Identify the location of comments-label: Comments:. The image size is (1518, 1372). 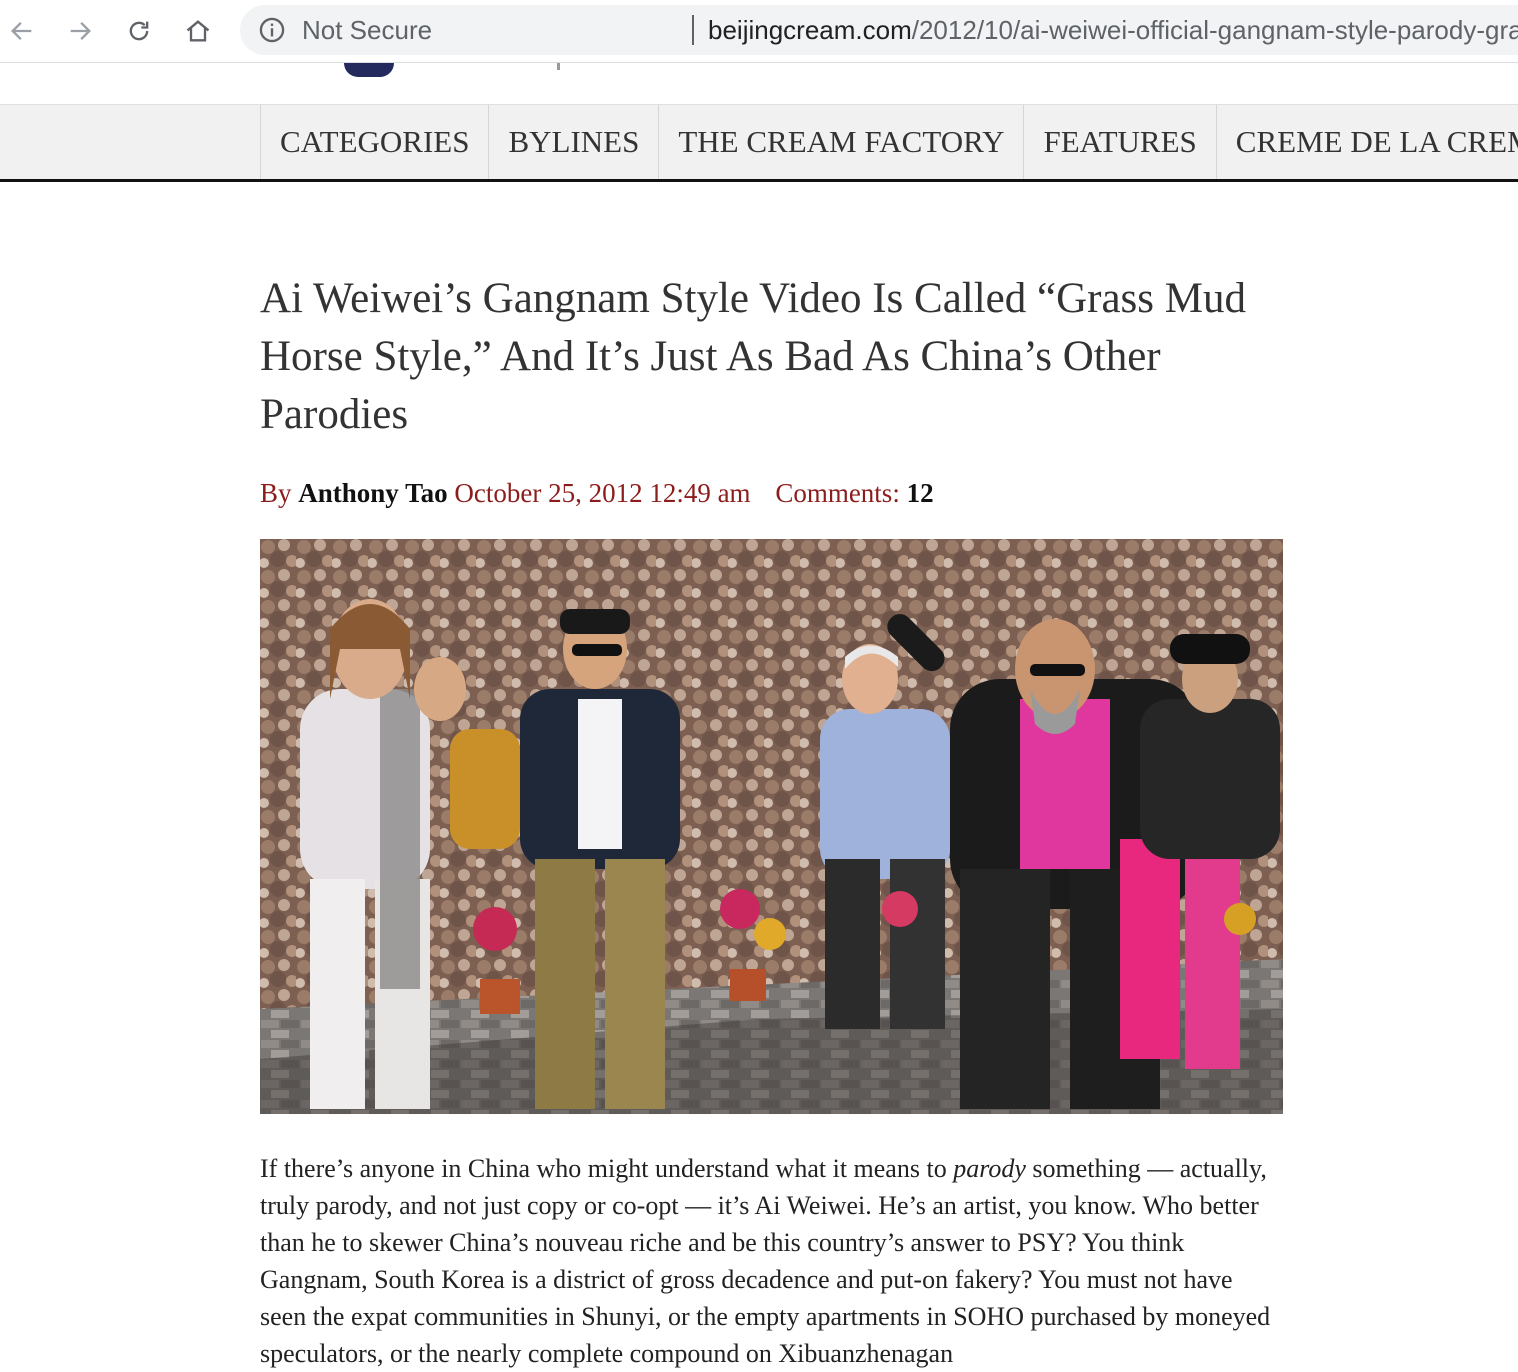
(837, 493).